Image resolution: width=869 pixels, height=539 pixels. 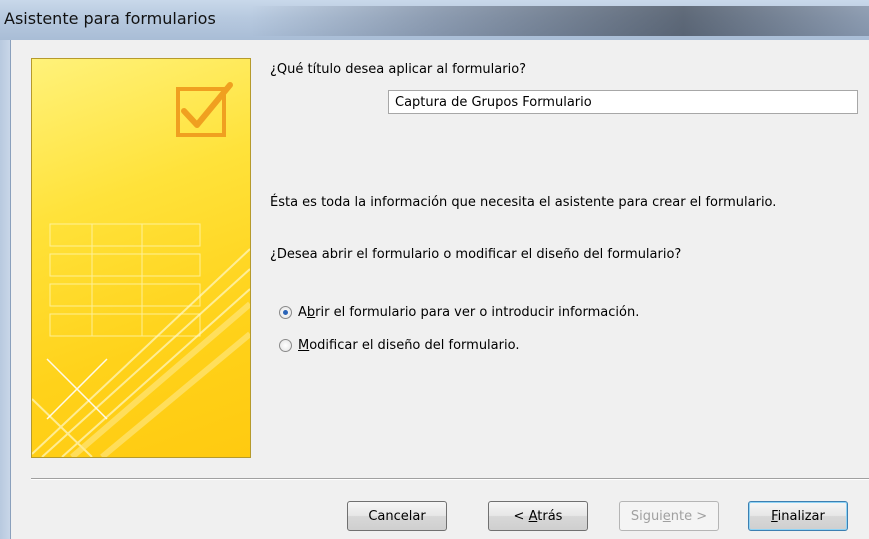 I want to click on next-button-label: Siguiente >, so click(x=669, y=516).